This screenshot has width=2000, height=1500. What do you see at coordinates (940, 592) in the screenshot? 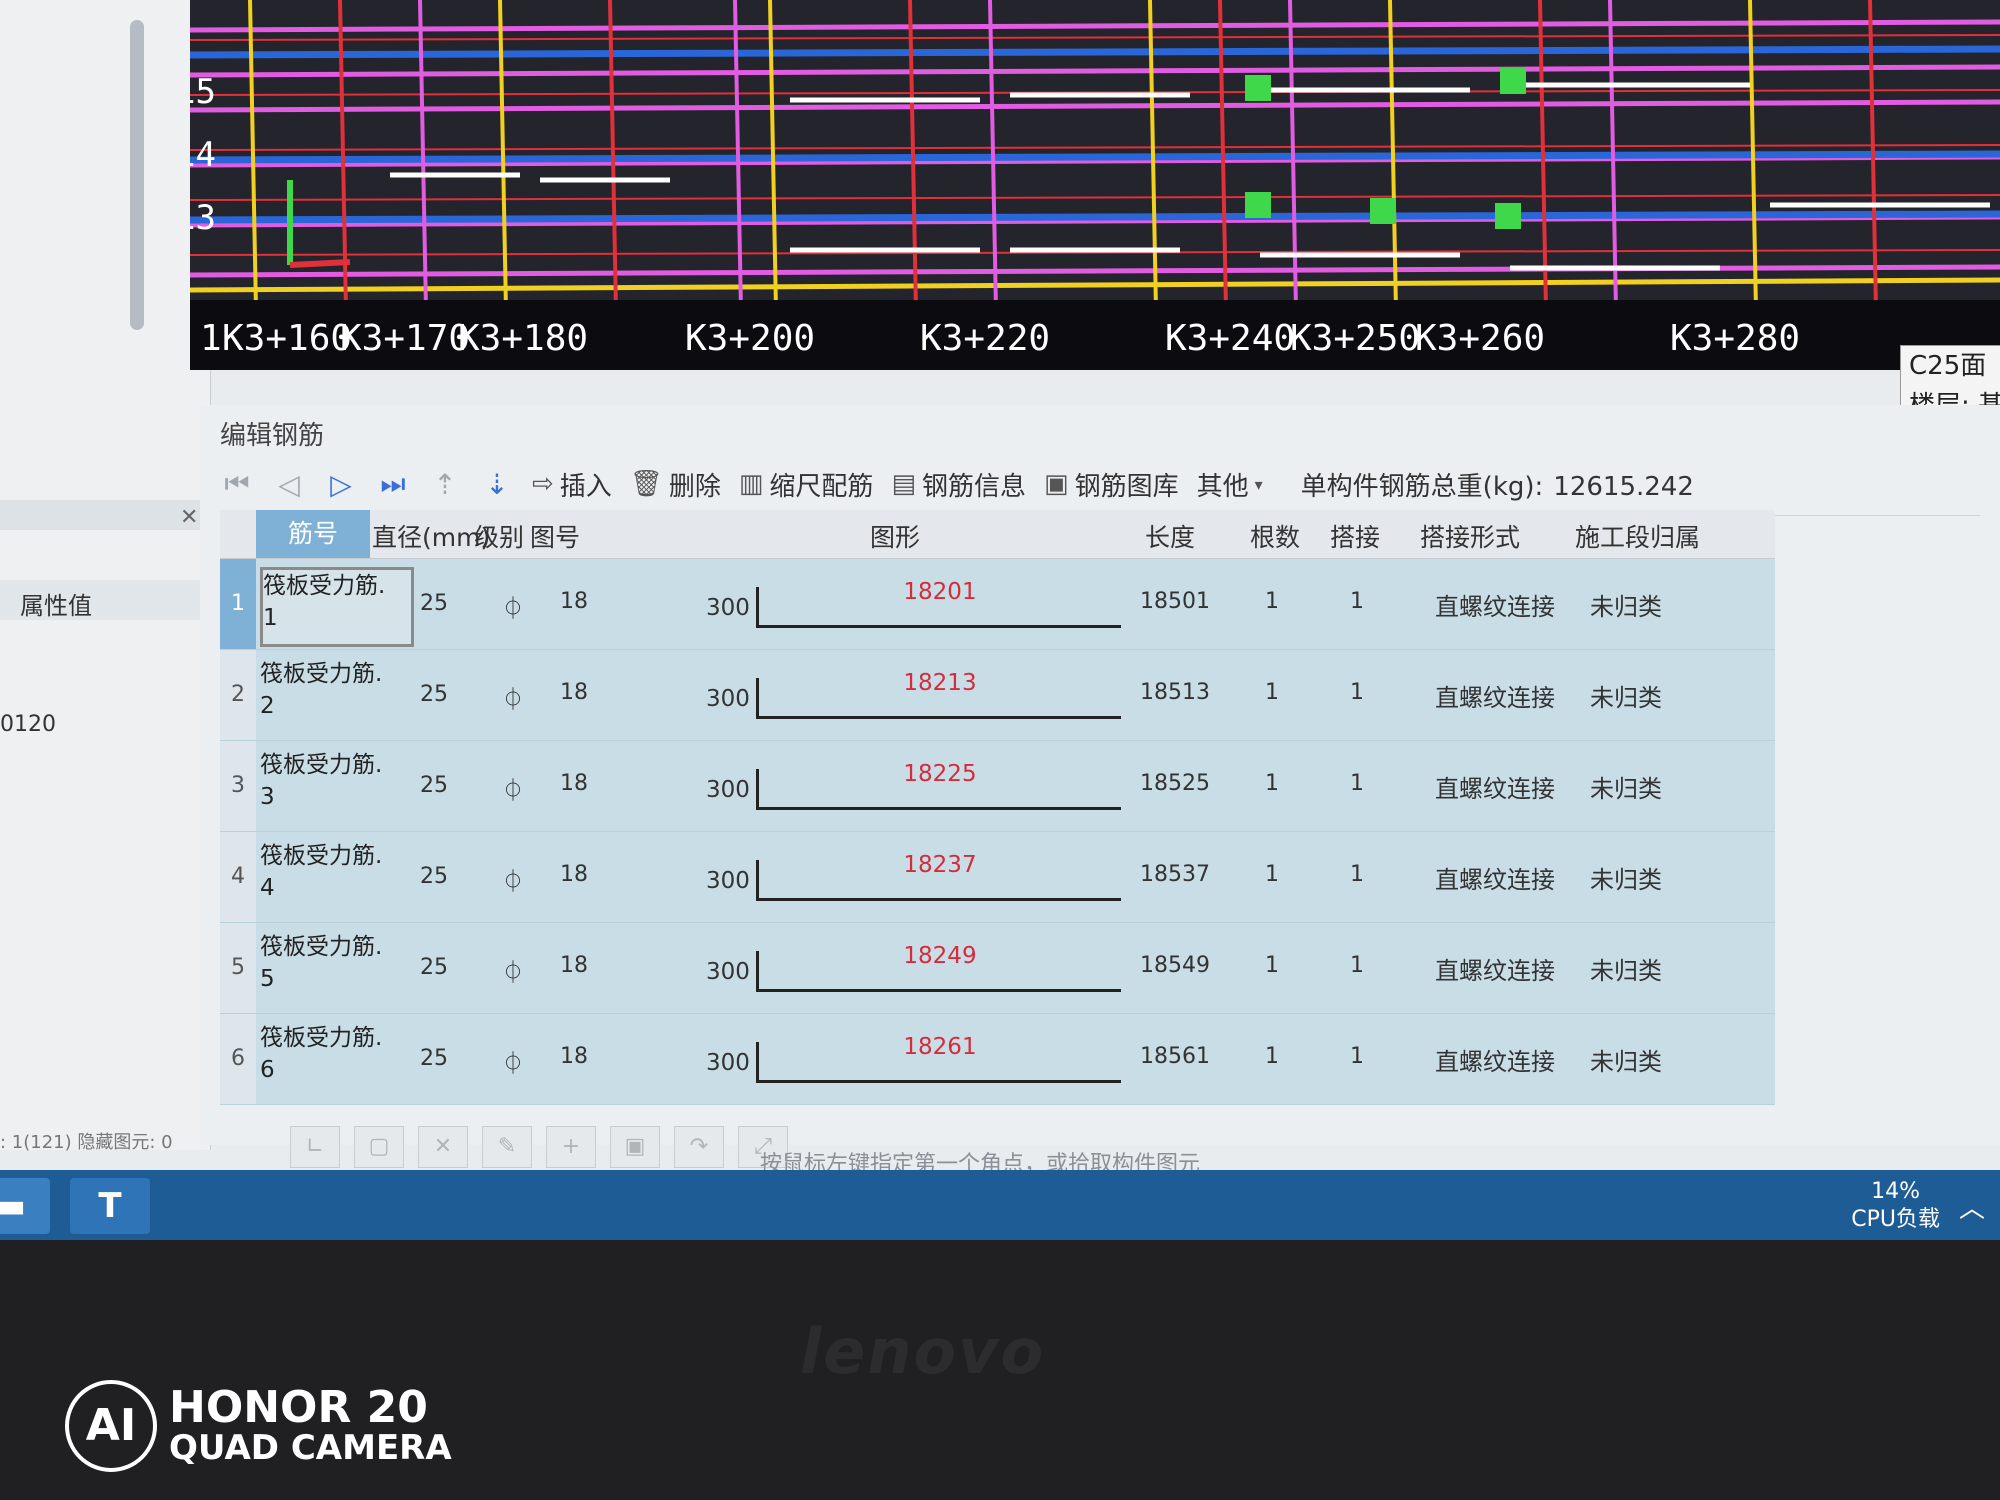
I see `shape-length-value: 18201` at bounding box center [940, 592].